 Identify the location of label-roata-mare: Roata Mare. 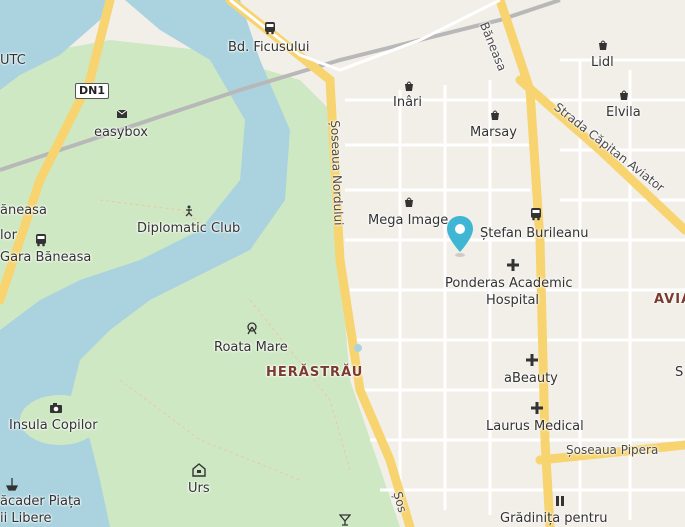
(251, 347).